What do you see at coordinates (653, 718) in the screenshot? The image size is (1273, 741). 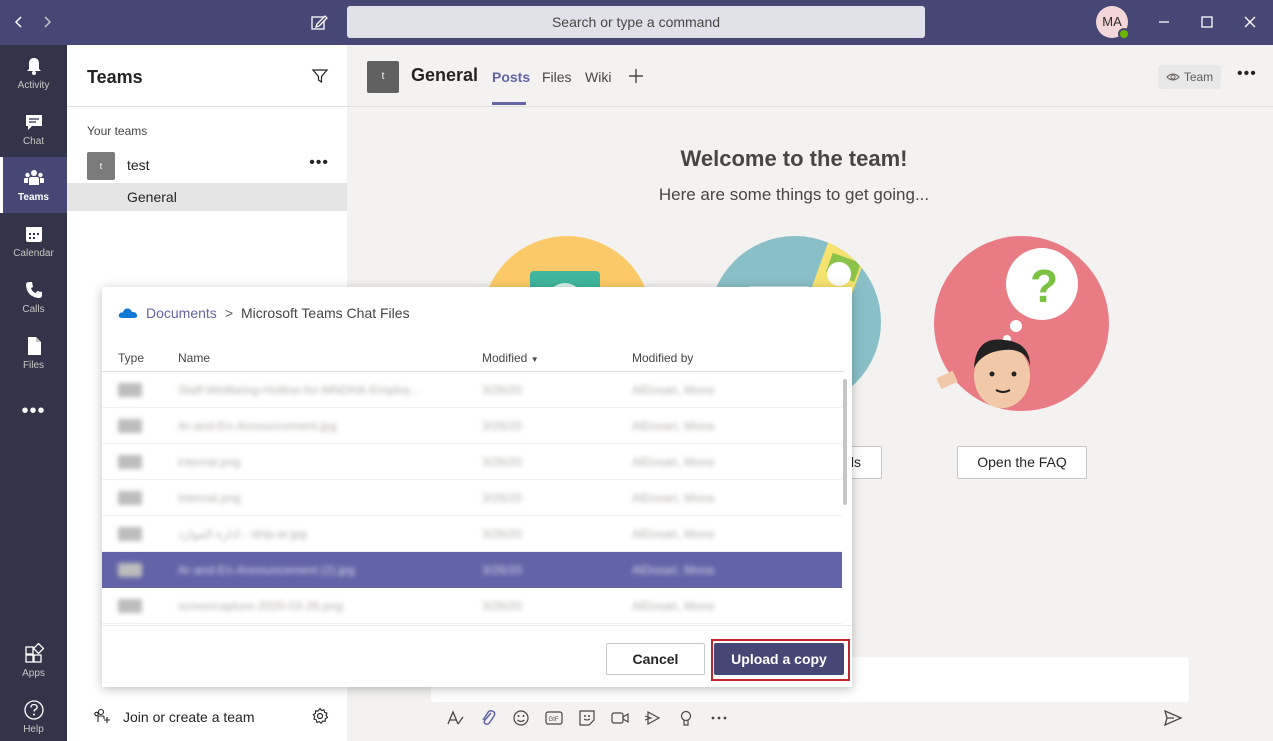 I see `stream-icon` at bounding box center [653, 718].